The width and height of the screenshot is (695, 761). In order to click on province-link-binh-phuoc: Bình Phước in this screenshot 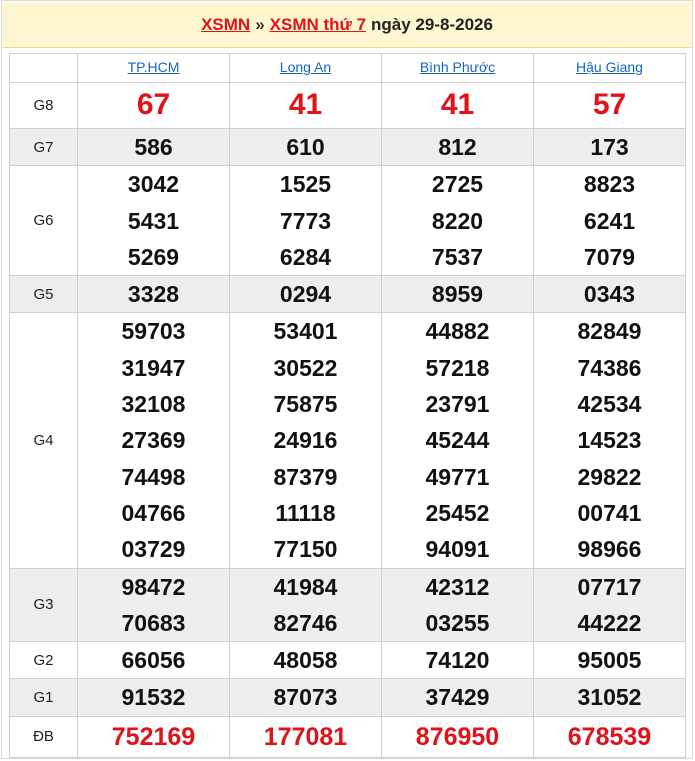, I will do `click(457, 67)`.